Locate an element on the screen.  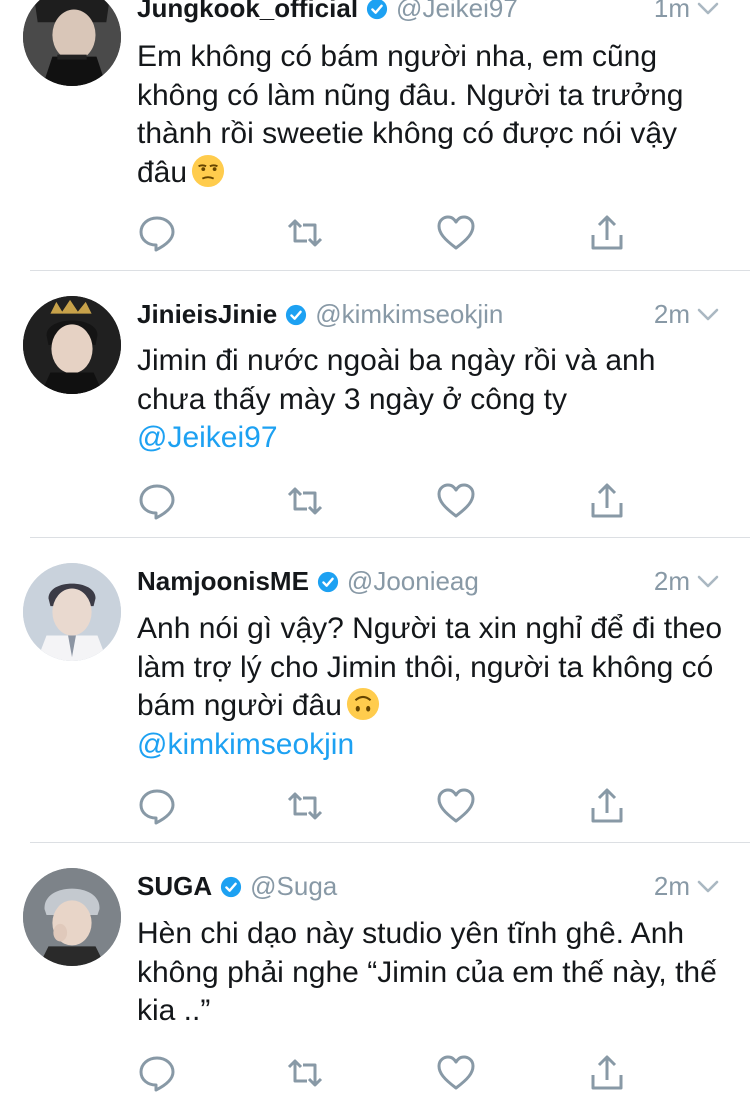
display-name: Jungkook_official @Jeikei97 is located at coordinates (327, 12).